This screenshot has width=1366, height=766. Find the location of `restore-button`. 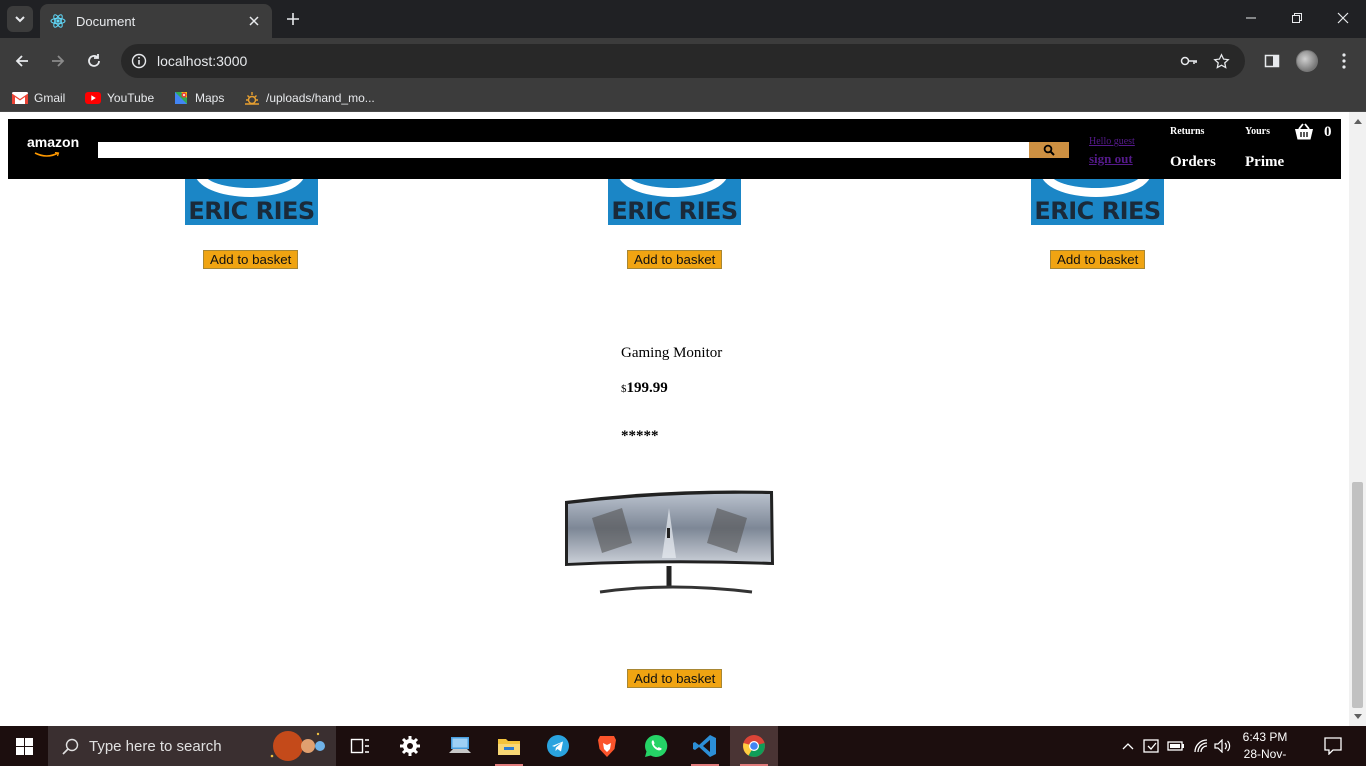

restore-button is located at coordinates (1297, 18).